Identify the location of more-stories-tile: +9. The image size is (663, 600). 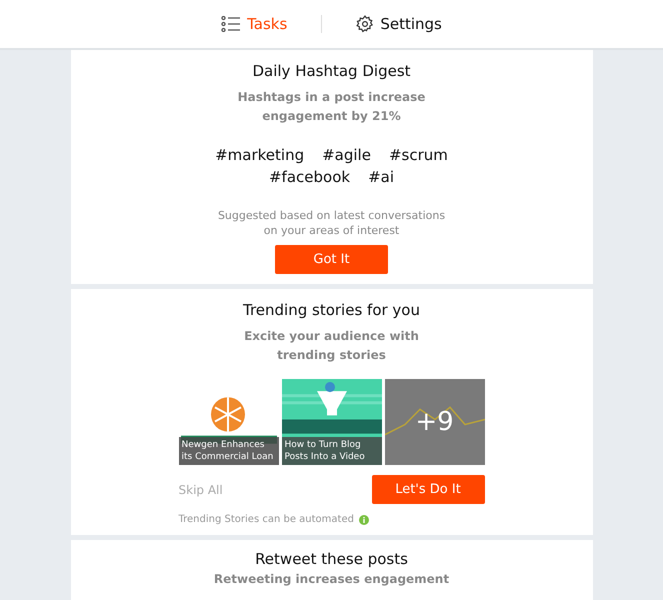
(434, 422).